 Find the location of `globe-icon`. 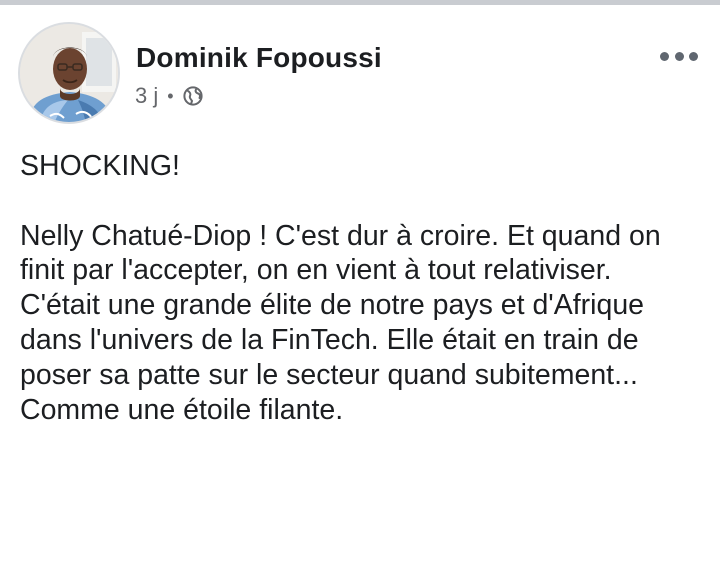

globe-icon is located at coordinates (192, 96).